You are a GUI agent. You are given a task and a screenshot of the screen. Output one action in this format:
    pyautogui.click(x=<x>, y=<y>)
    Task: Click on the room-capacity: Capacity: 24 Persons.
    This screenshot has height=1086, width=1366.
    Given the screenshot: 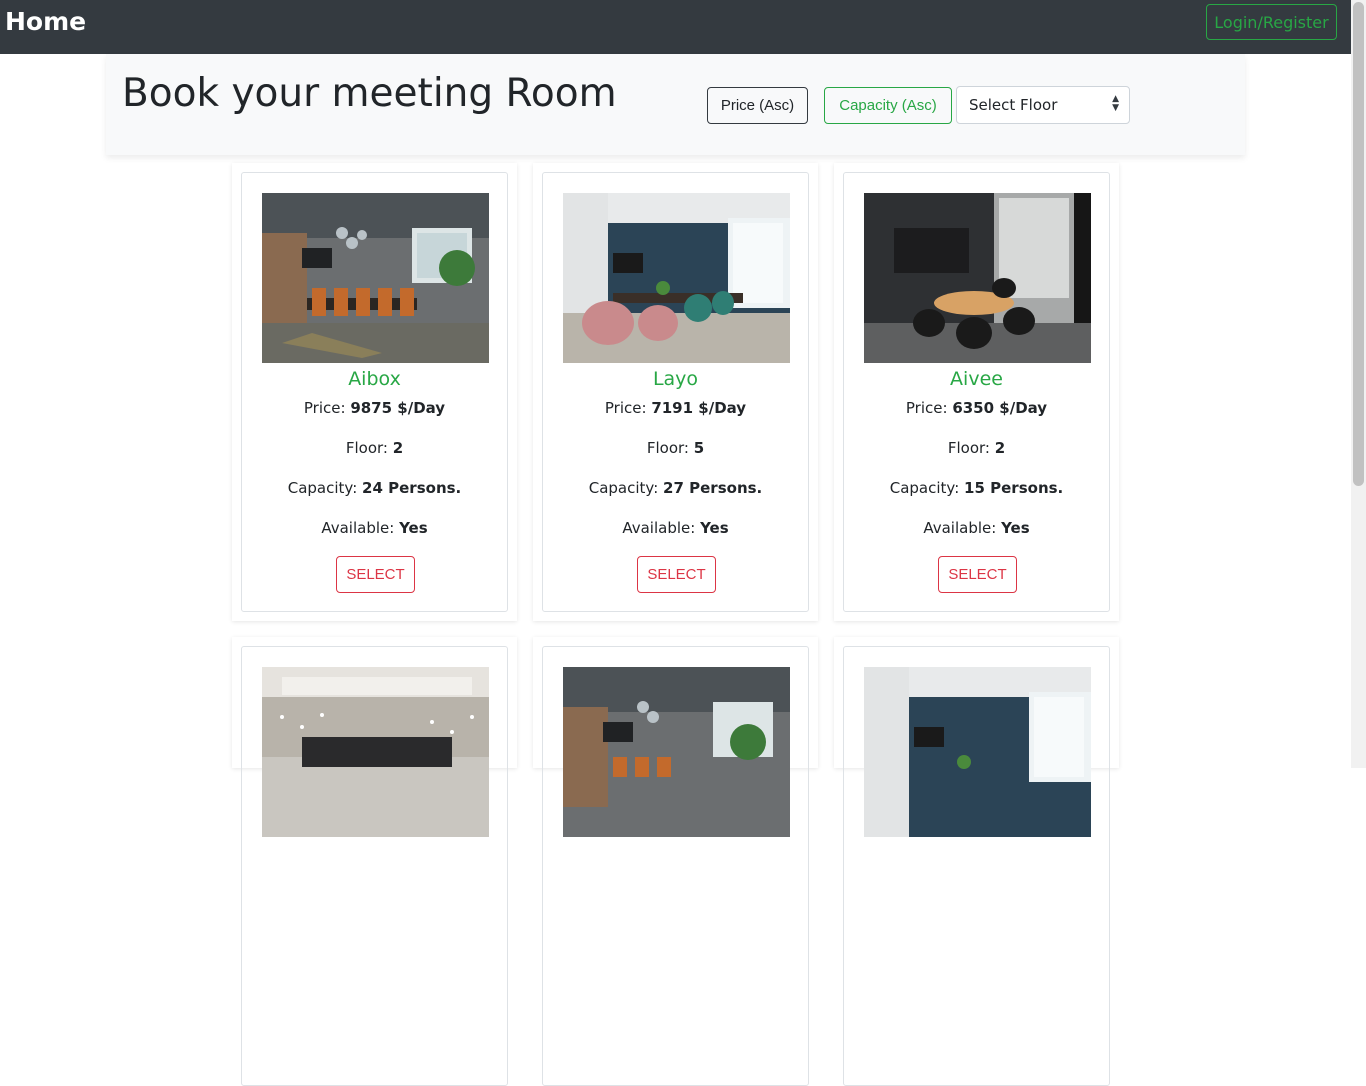 What is the action you would take?
    pyautogui.click(x=374, y=488)
    